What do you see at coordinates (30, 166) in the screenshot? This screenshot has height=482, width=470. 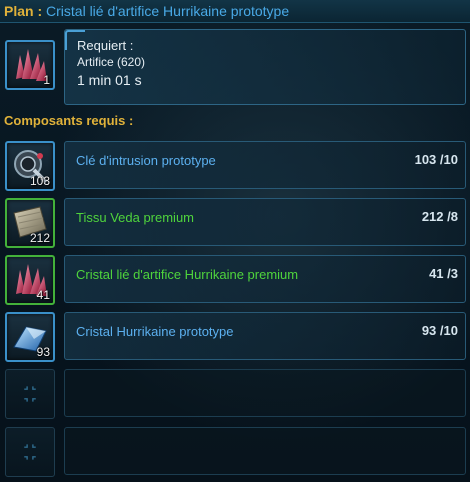 I see `component-slot-1: 103` at bounding box center [30, 166].